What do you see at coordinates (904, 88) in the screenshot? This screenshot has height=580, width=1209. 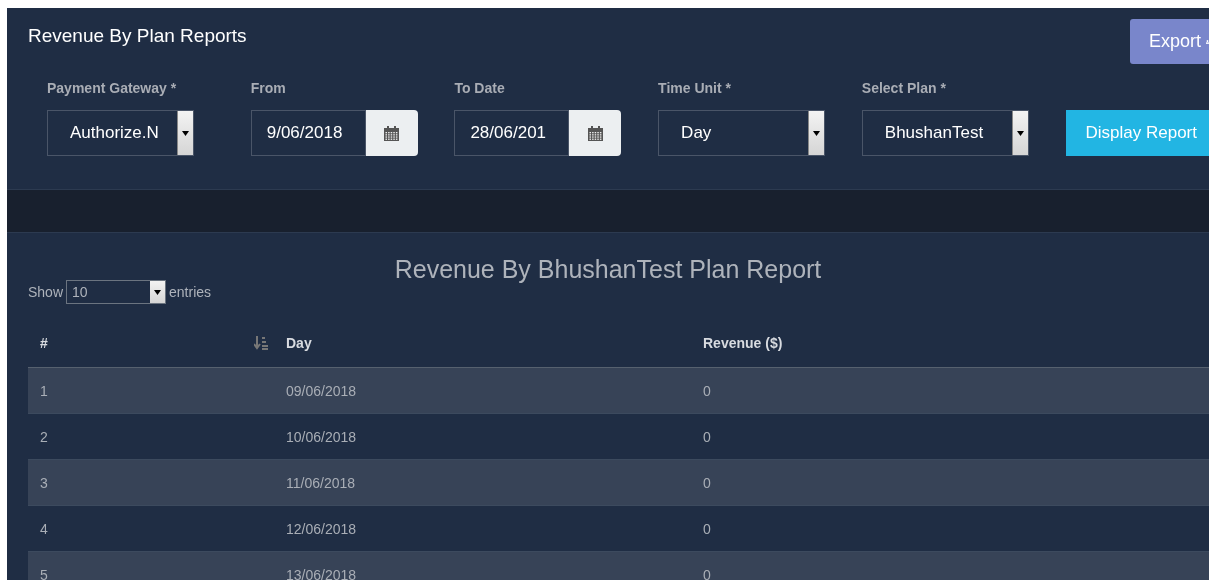 I see `field-label: Select Plan *` at bounding box center [904, 88].